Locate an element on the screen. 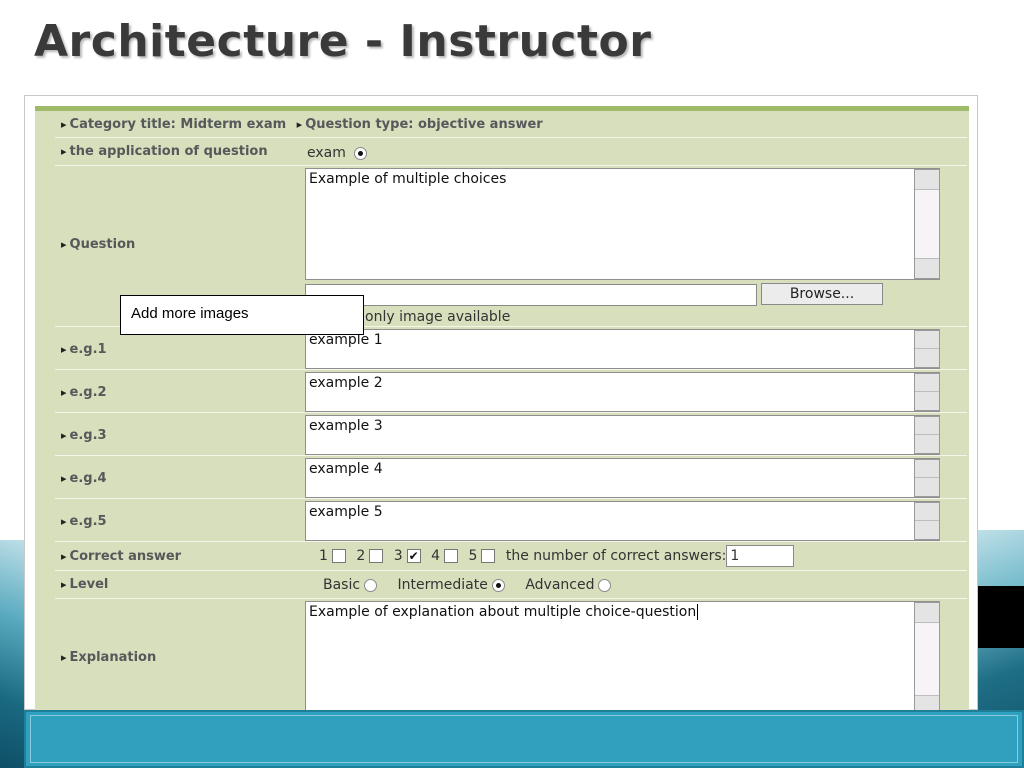  level-row: Level Basic Intermediate Advanced is located at coordinates (511, 585).